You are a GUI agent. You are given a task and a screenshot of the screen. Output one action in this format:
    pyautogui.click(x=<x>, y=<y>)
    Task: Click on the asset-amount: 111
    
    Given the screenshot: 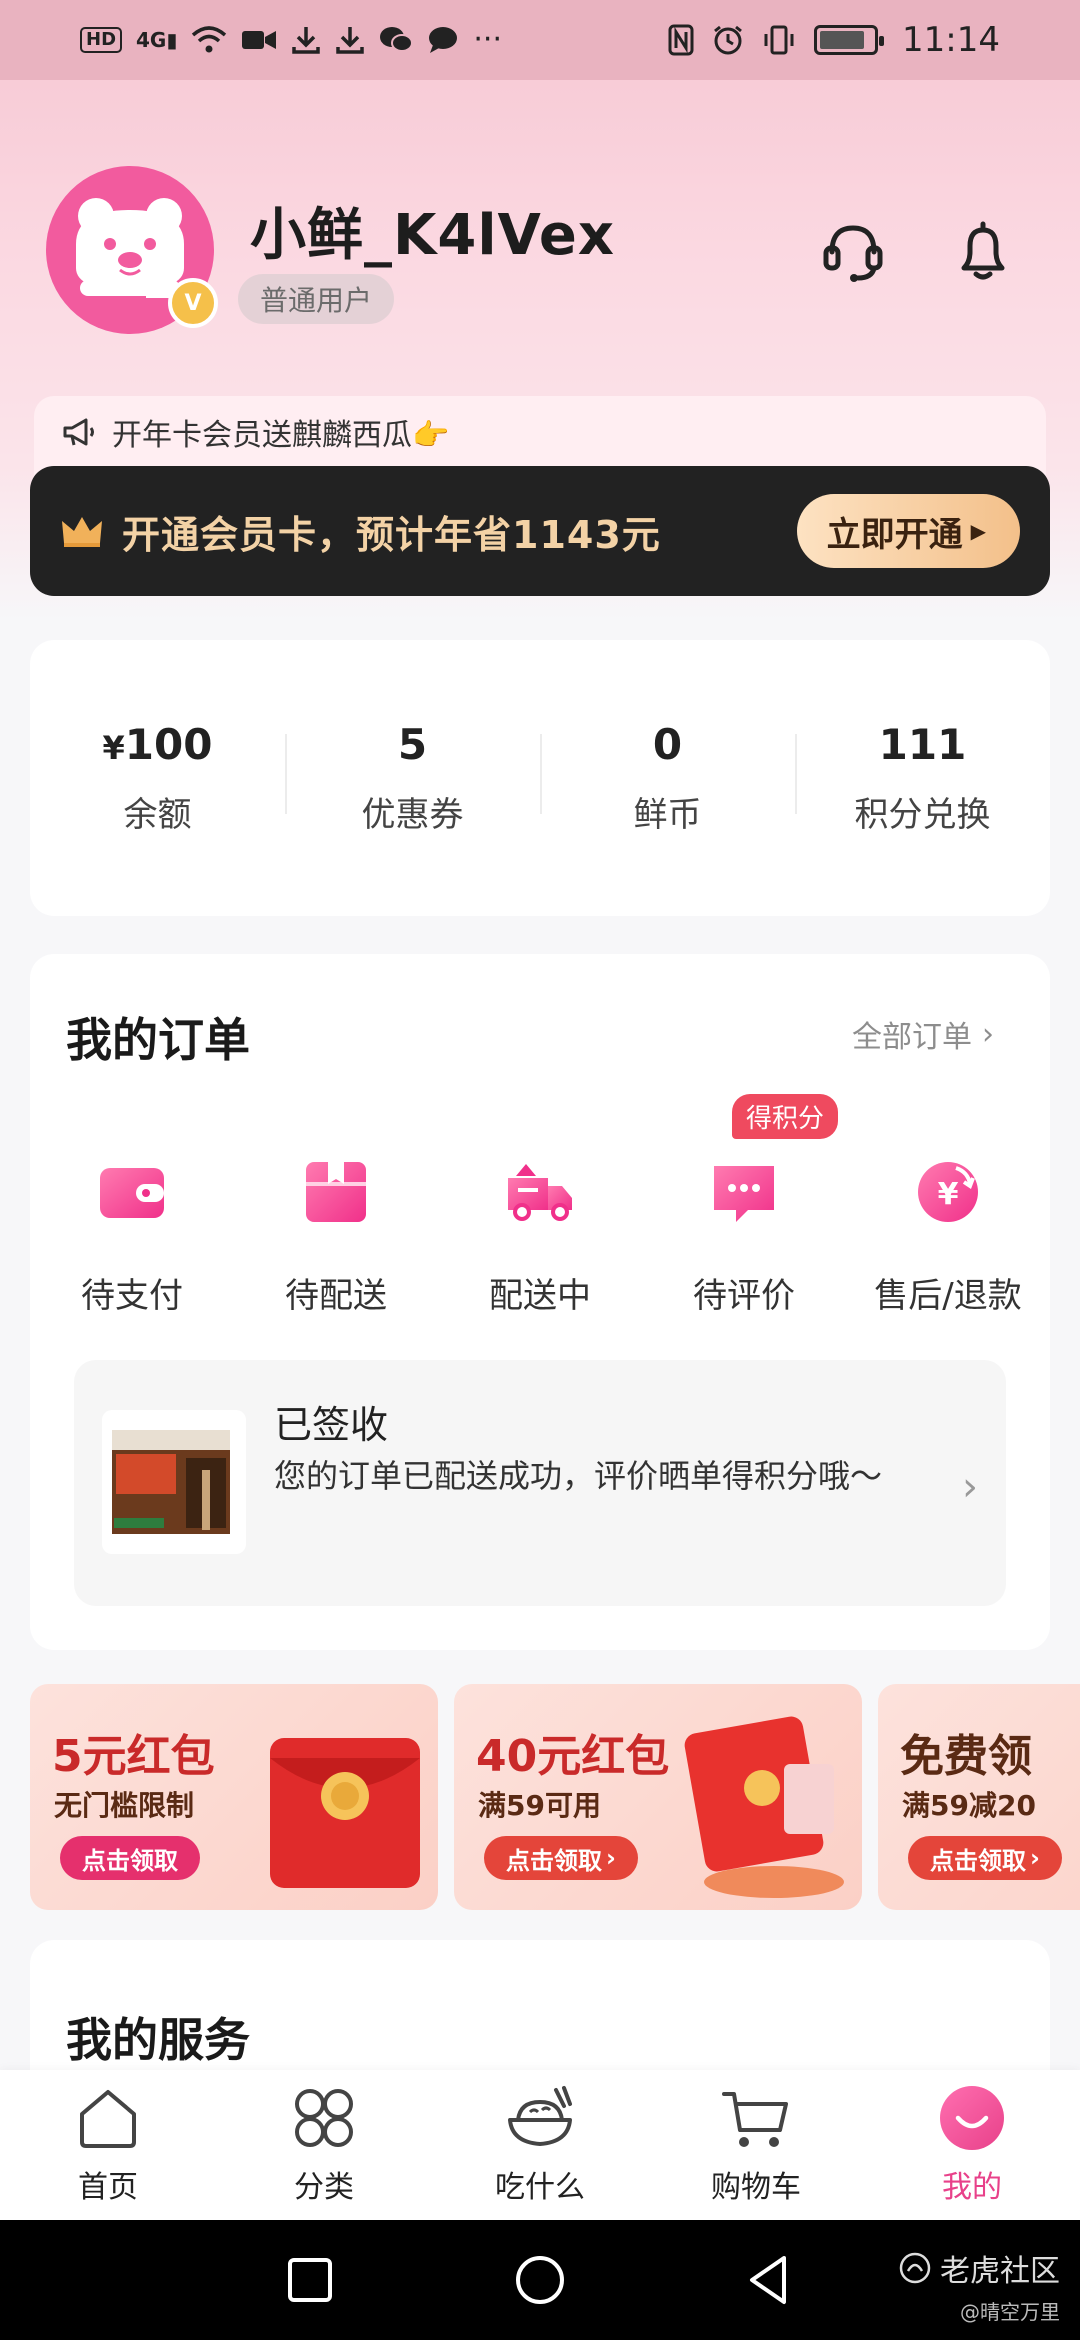 What is the action you would take?
    pyautogui.click(x=922, y=744)
    